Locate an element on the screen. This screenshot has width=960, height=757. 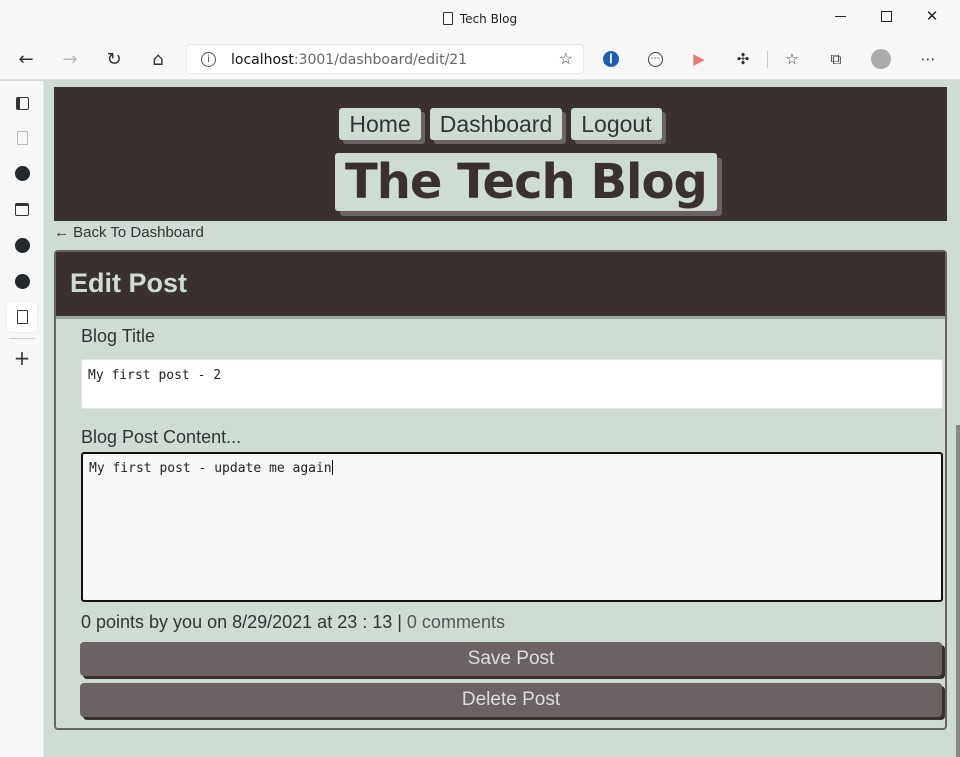
video-extension-icon: ▶ is located at coordinates (699, 59).